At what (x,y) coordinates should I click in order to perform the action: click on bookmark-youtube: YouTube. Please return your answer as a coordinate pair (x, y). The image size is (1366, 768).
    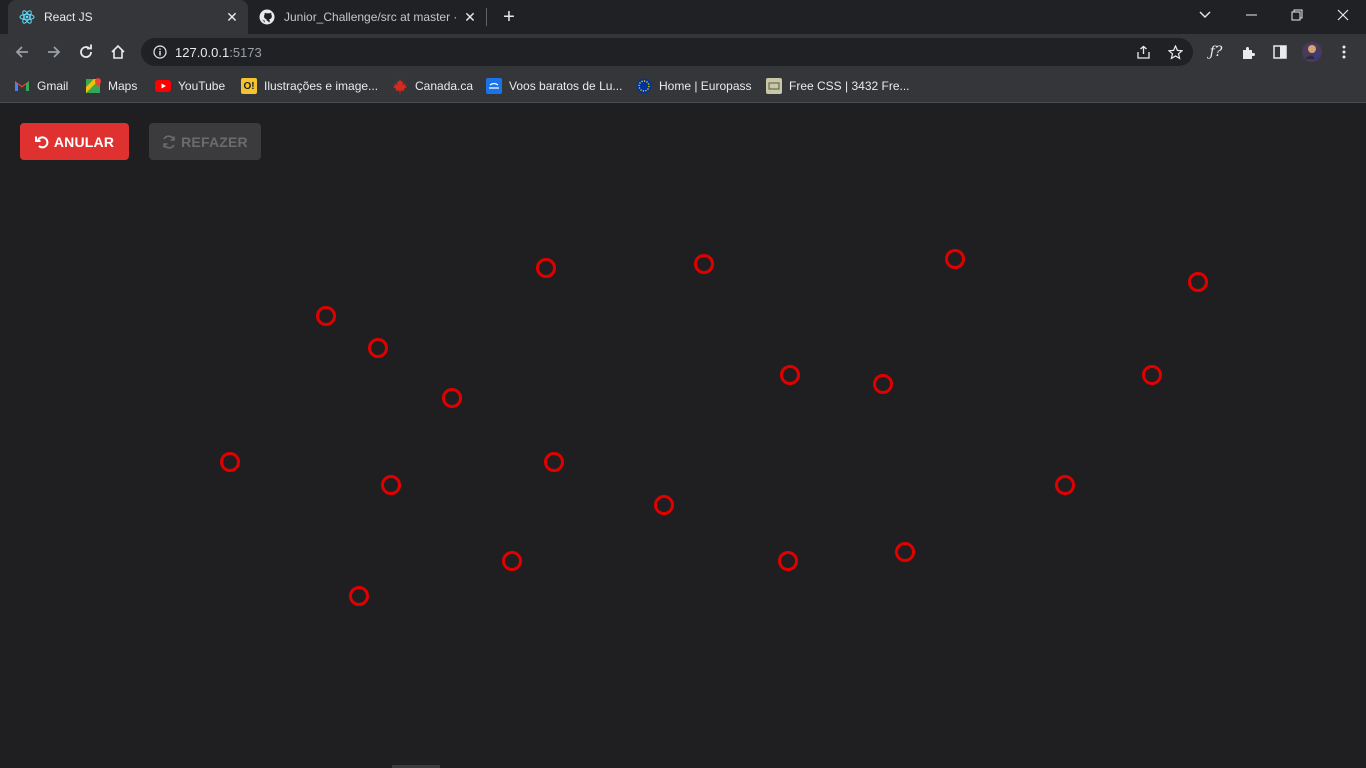
    Looking at the image, I should click on (190, 86).